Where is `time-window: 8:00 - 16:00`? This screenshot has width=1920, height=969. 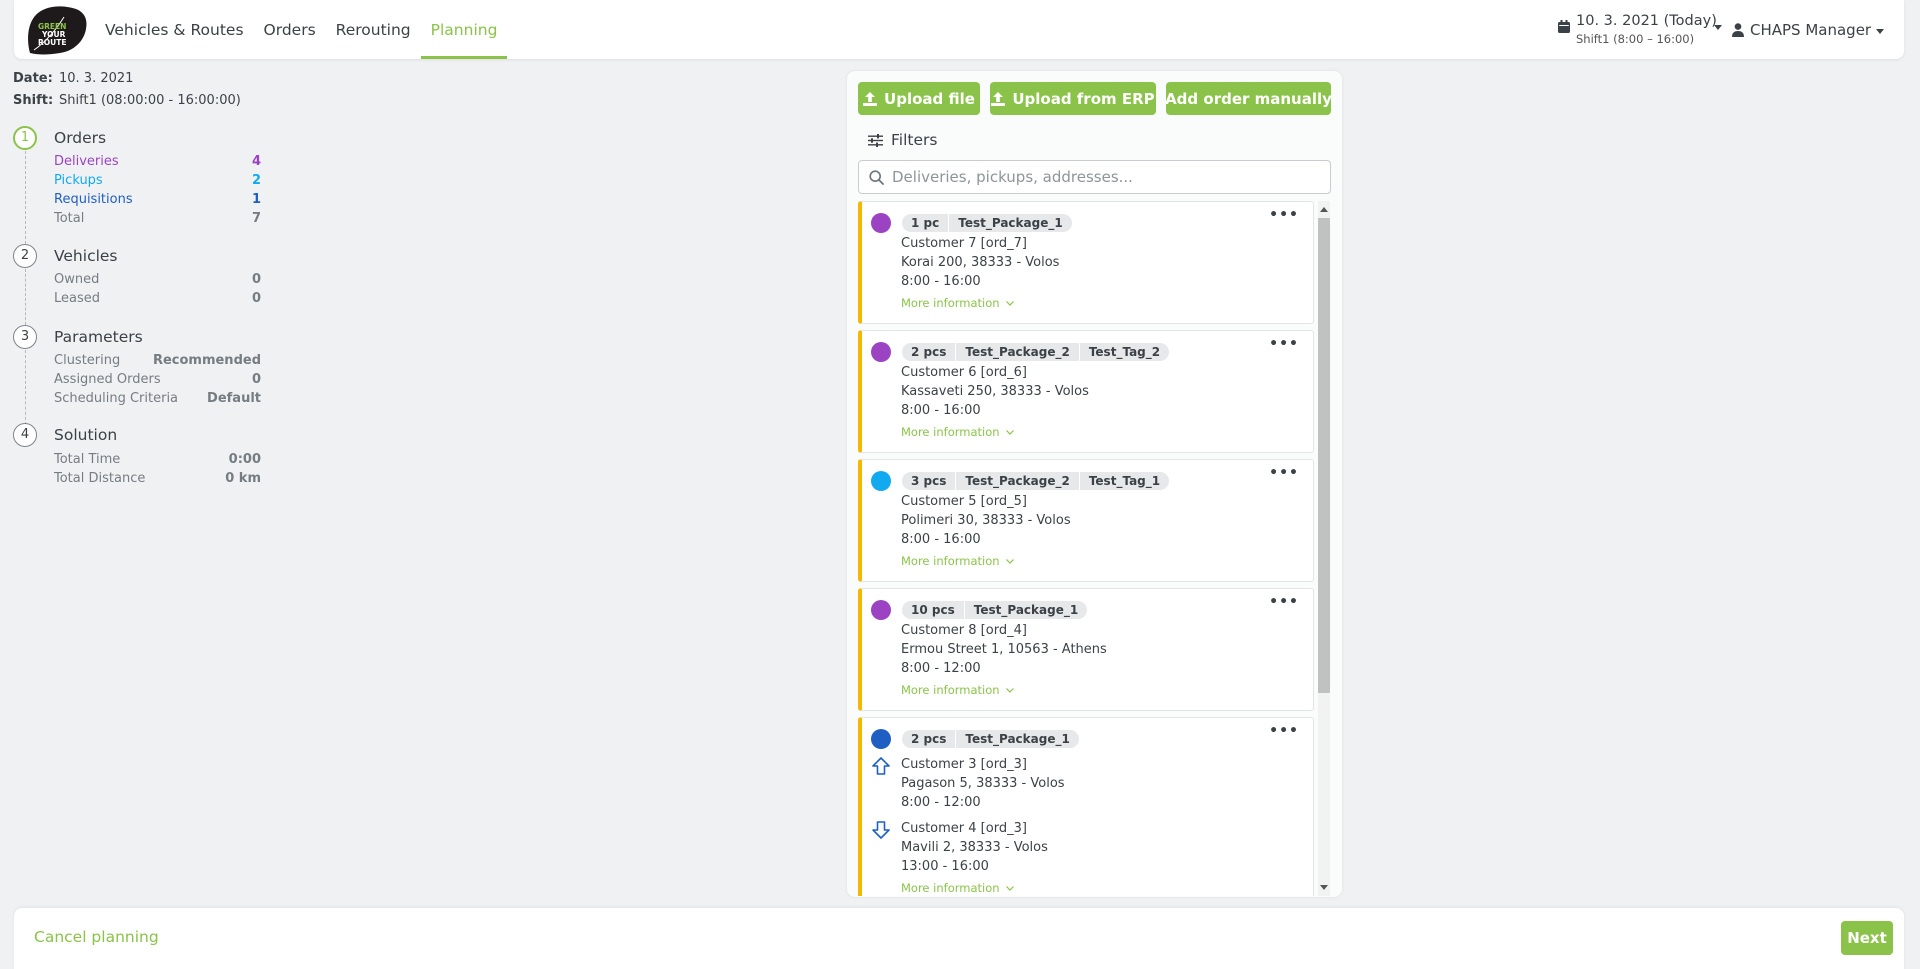 time-window: 8:00 - 16:00 is located at coordinates (941, 539).